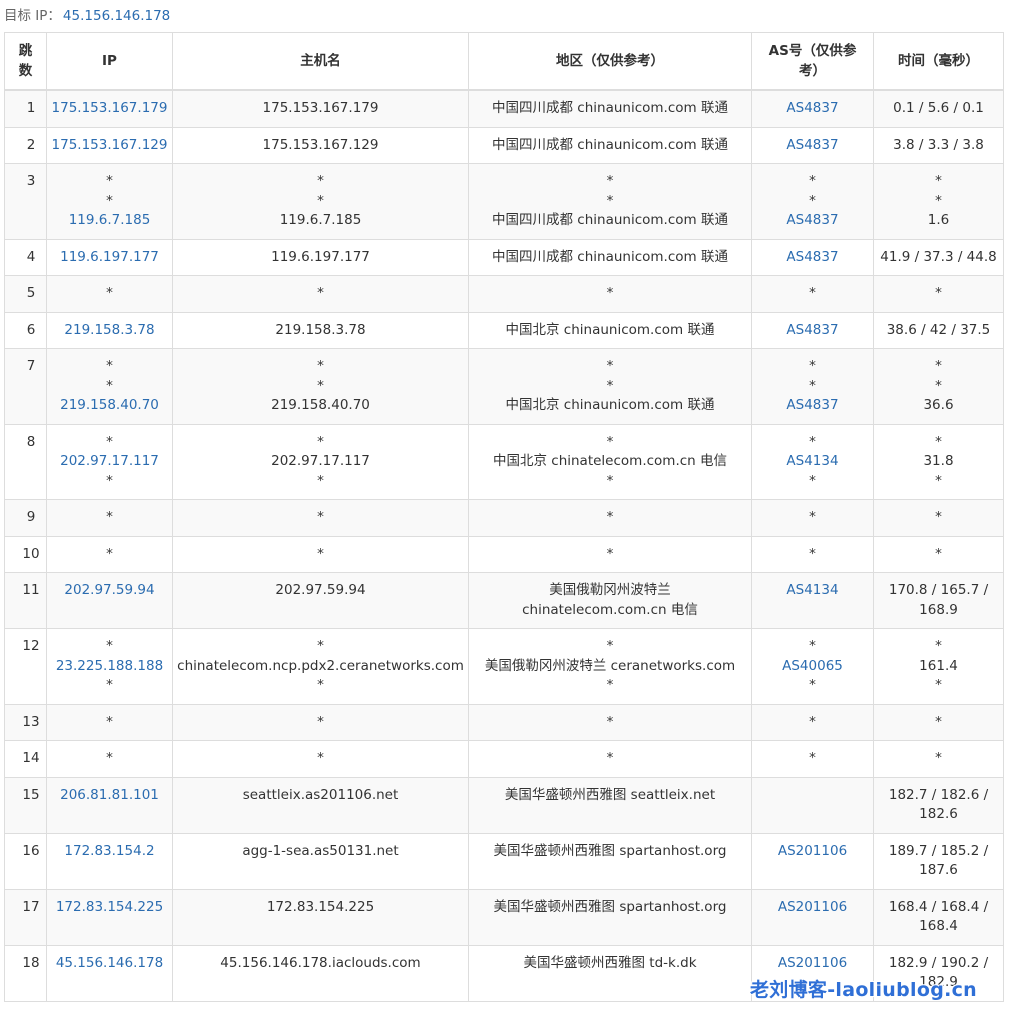 This screenshot has width=1009, height=1025. Describe the element at coordinates (109, 221) in the screenshot. I see `ip-link: 119.6.7.185` at that location.